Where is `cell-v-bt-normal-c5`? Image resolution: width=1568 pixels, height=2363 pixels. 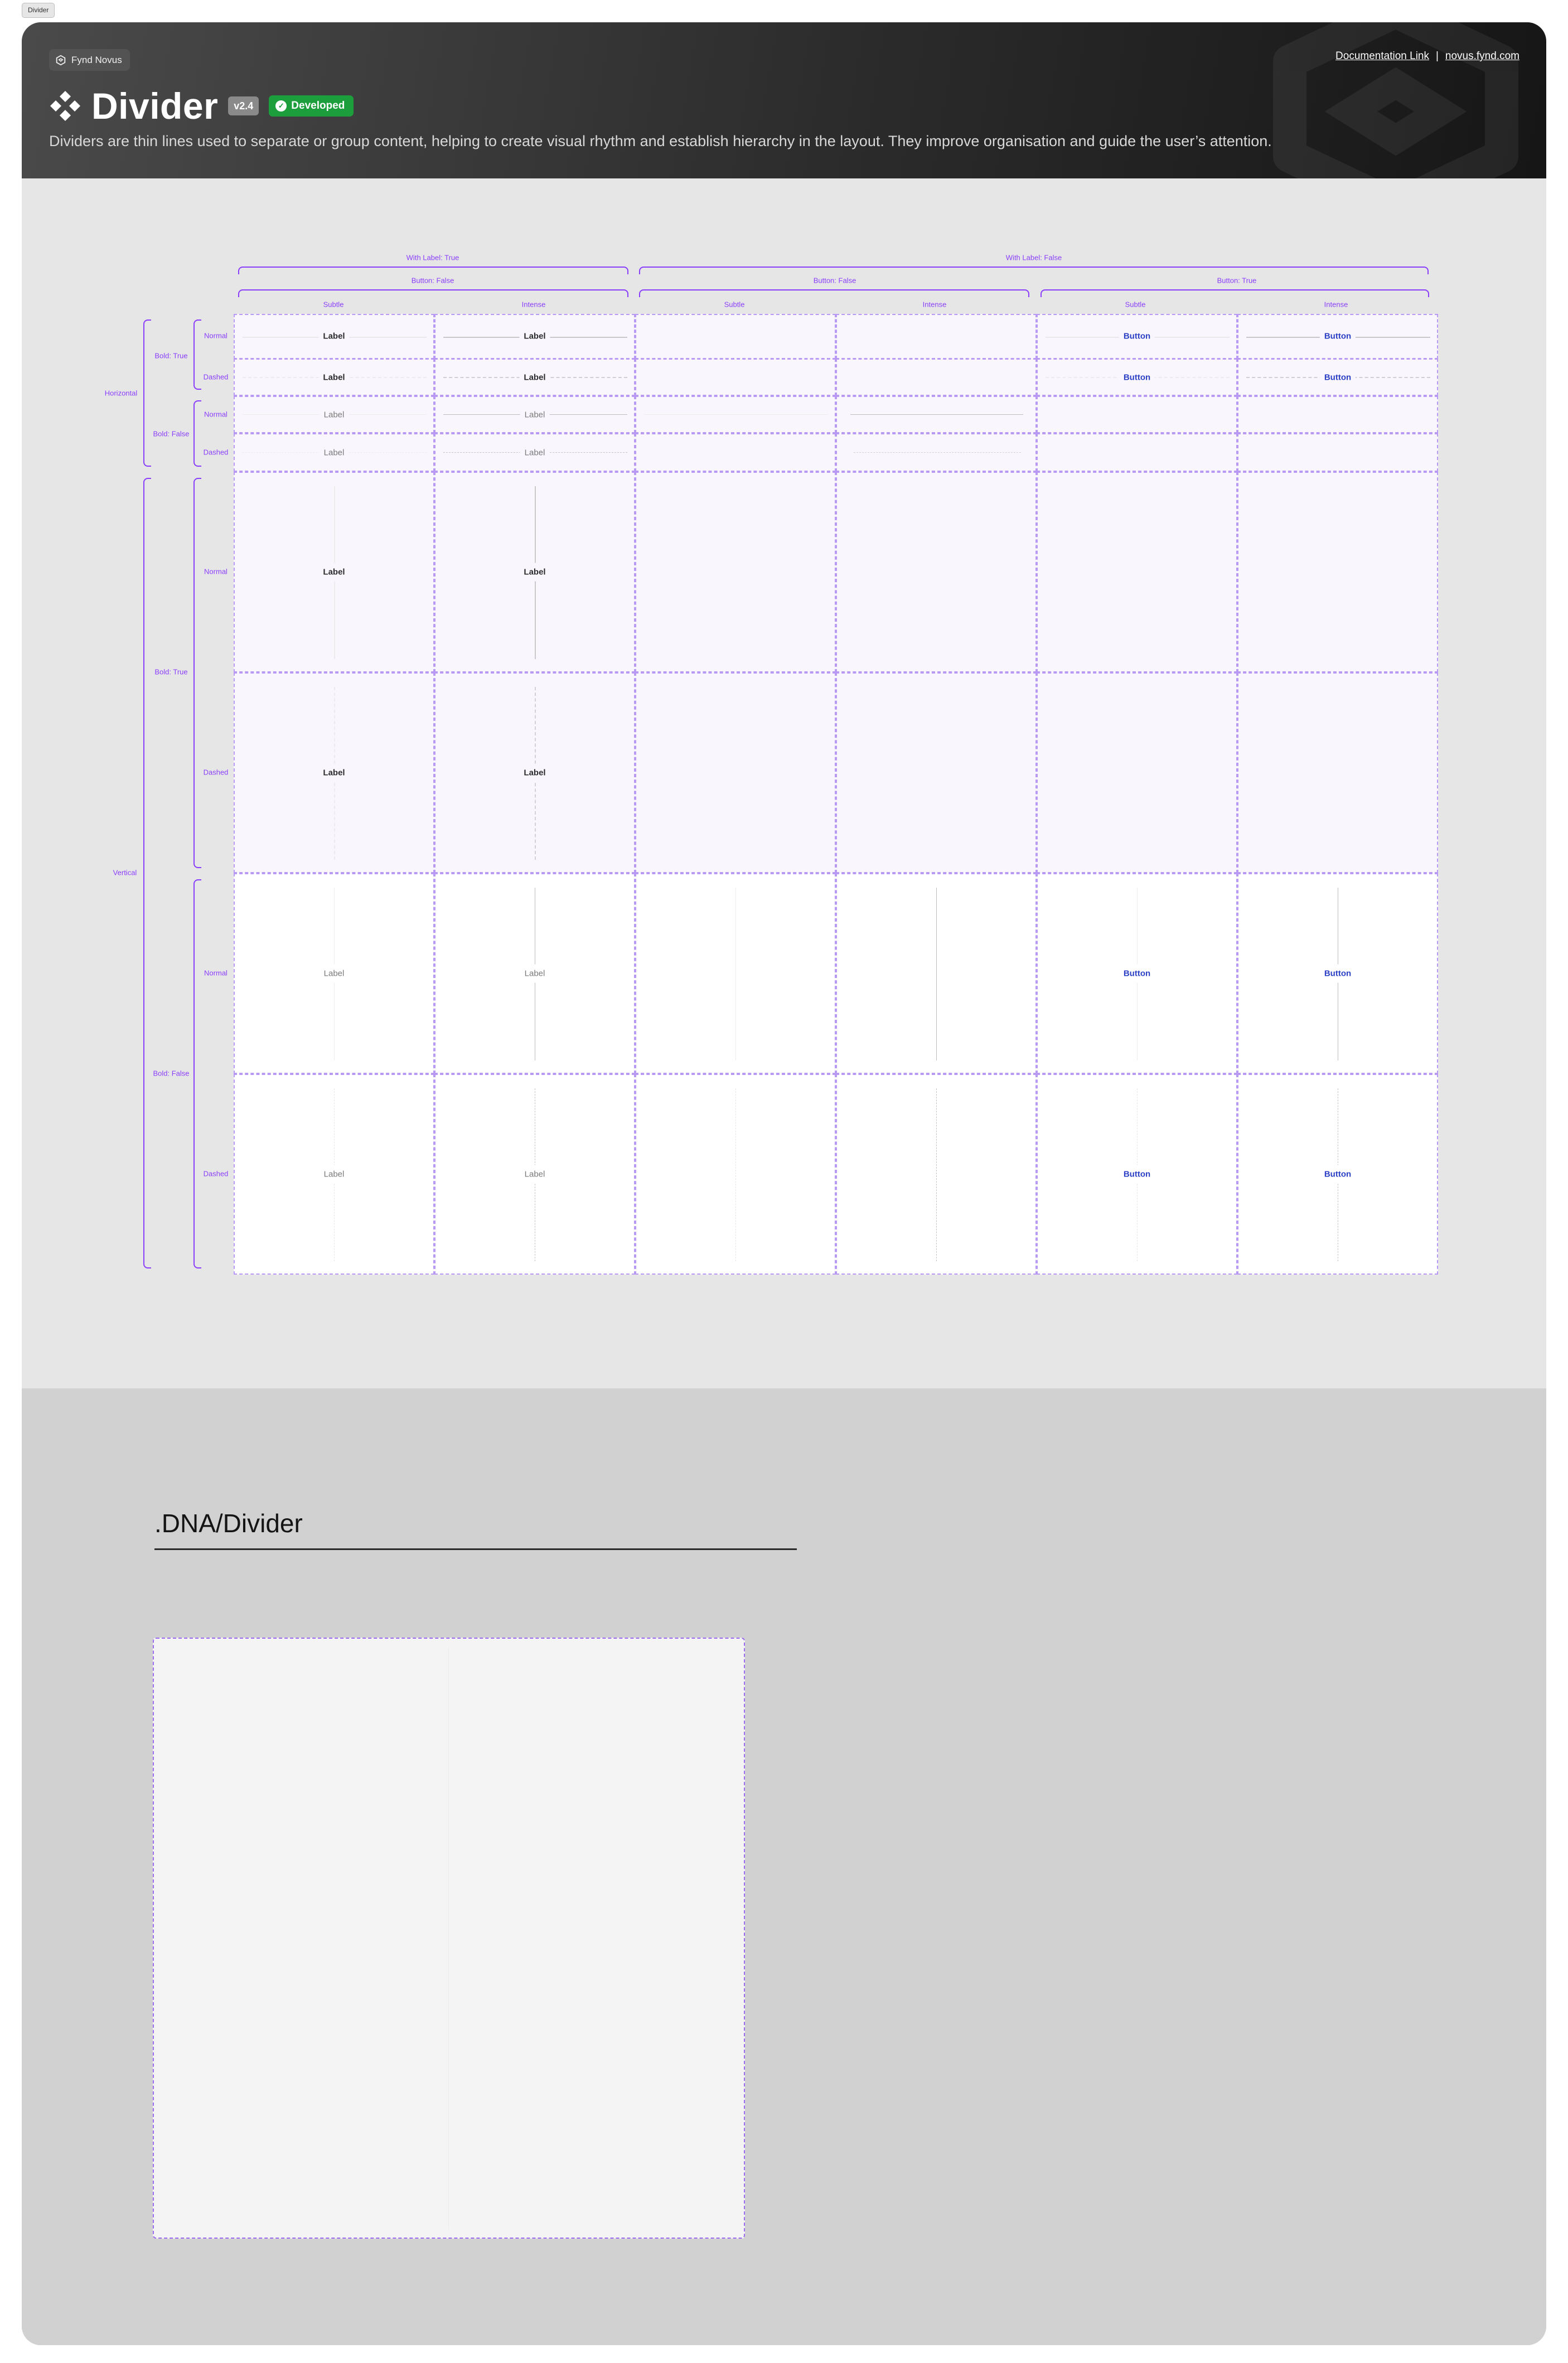
cell-v-bt-normal-c5 is located at coordinates (1137, 572).